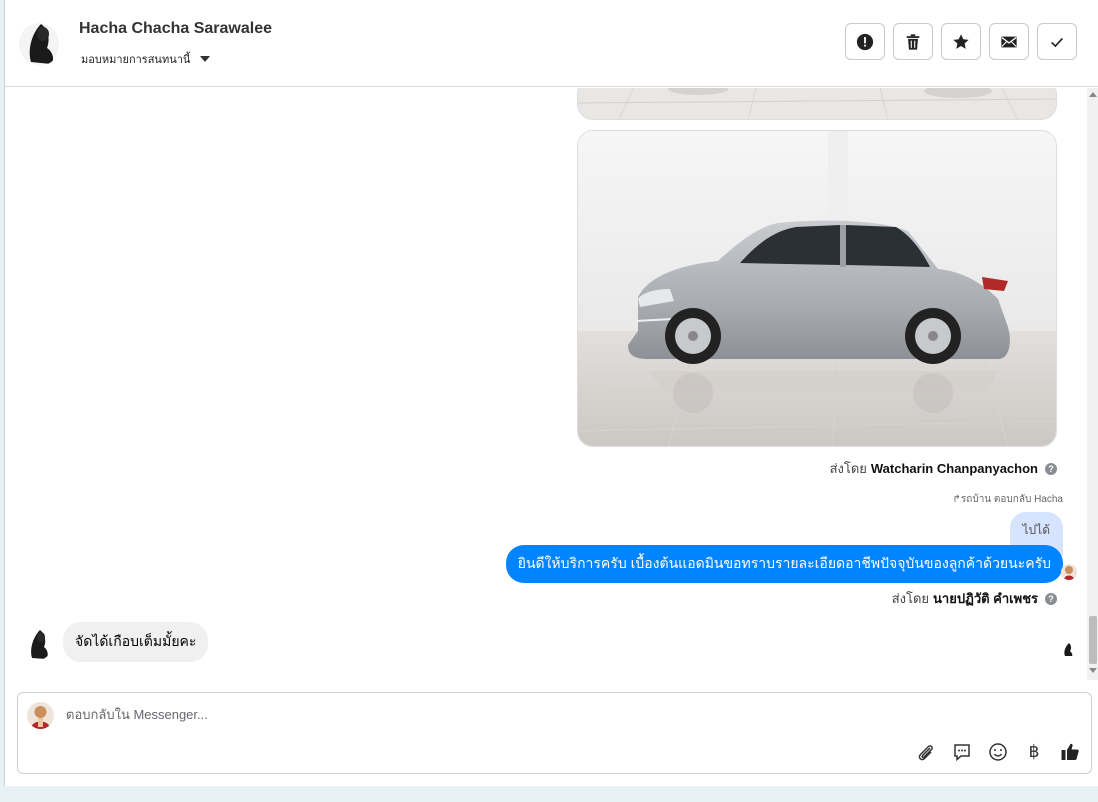  I want to click on report-button, so click(865, 41).